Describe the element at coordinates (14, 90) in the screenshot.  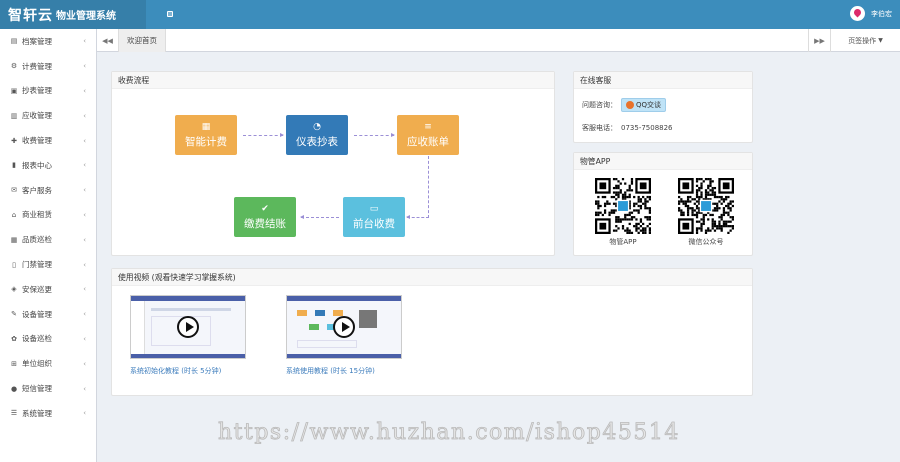
I see `meter-icon: ▣` at that location.